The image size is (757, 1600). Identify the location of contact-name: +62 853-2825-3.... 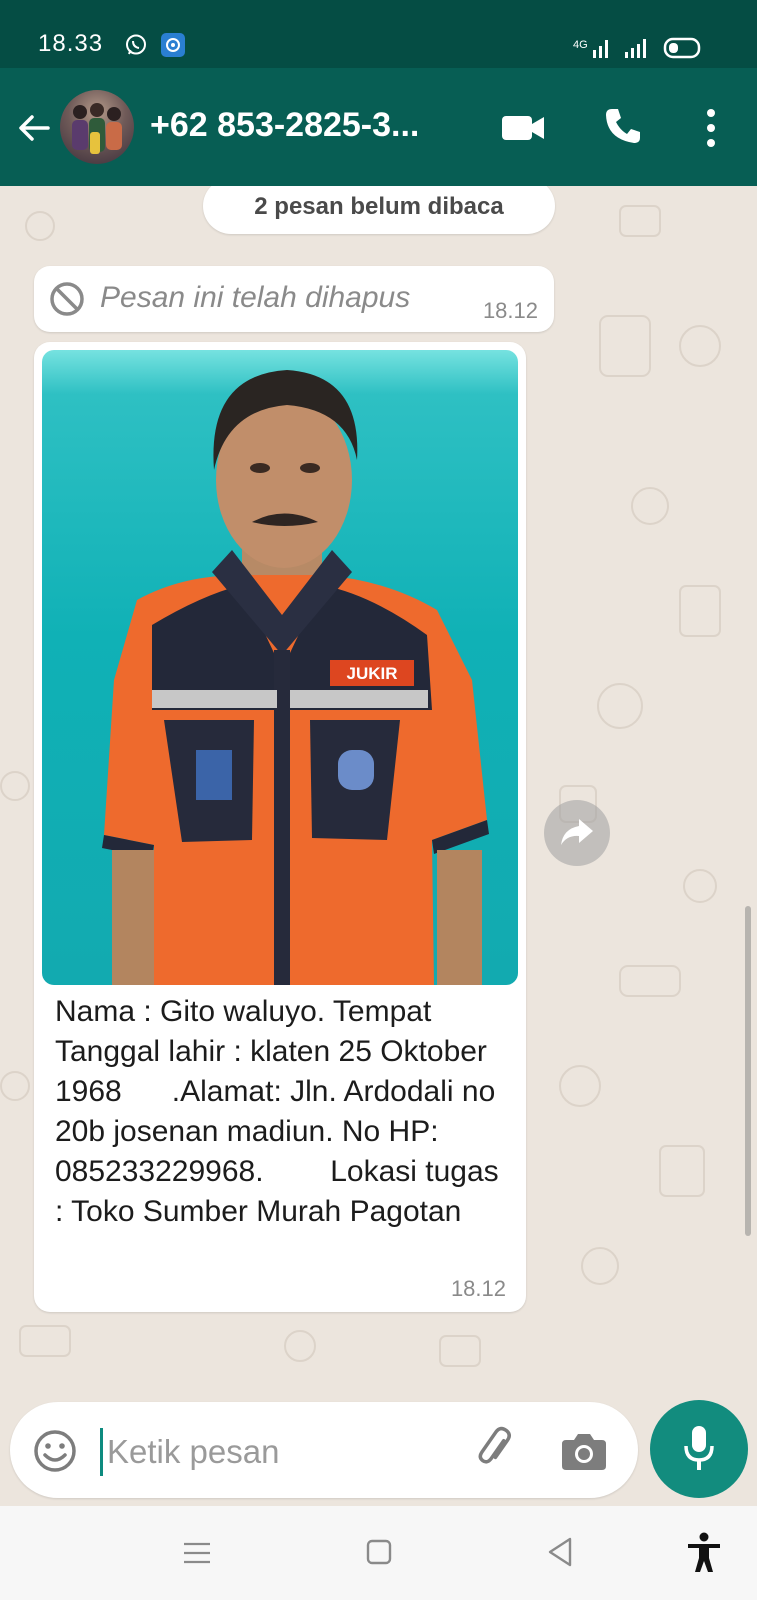
(305, 125).